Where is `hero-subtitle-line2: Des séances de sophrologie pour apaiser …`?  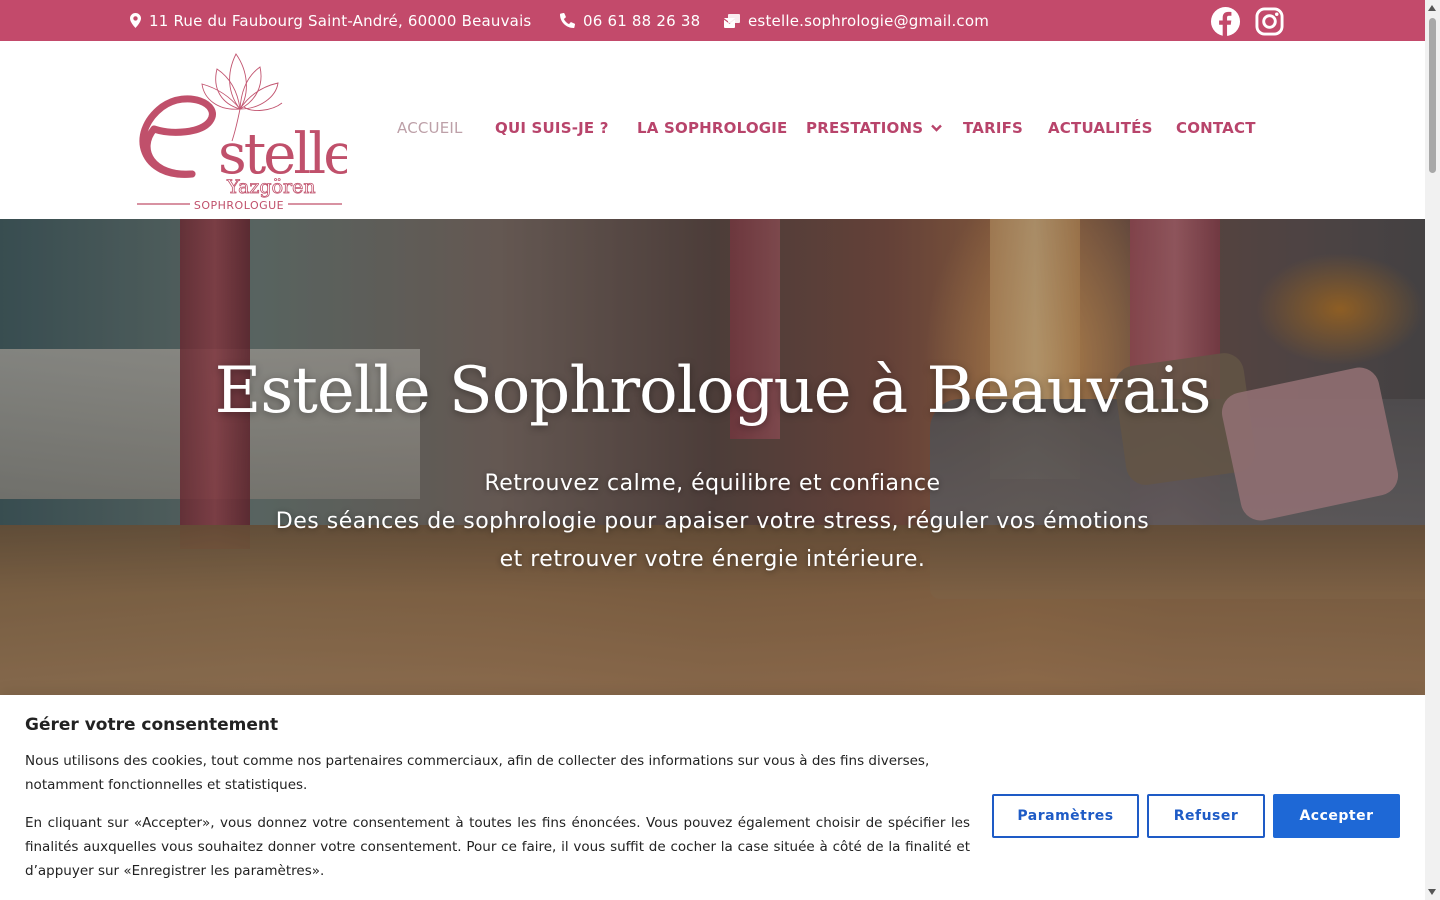 hero-subtitle-line2: Des séances de sophrologie pour apaiser … is located at coordinates (712, 521).